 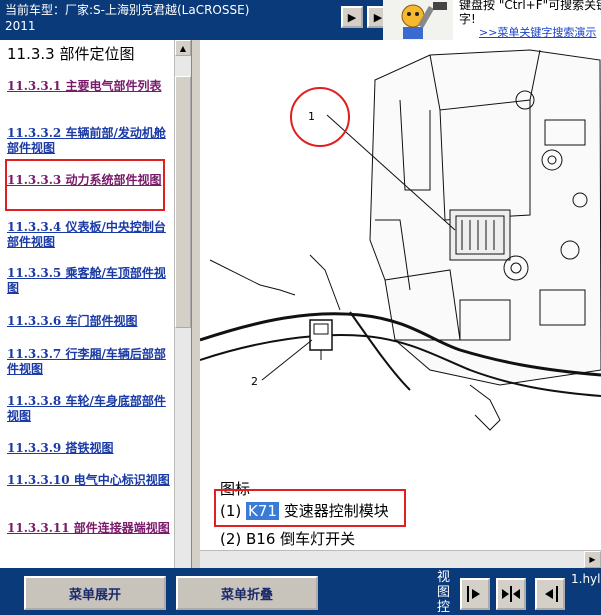 I want to click on toc-item-ground: 11.3.3.9 搭铁视图, so click(x=90, y=448).